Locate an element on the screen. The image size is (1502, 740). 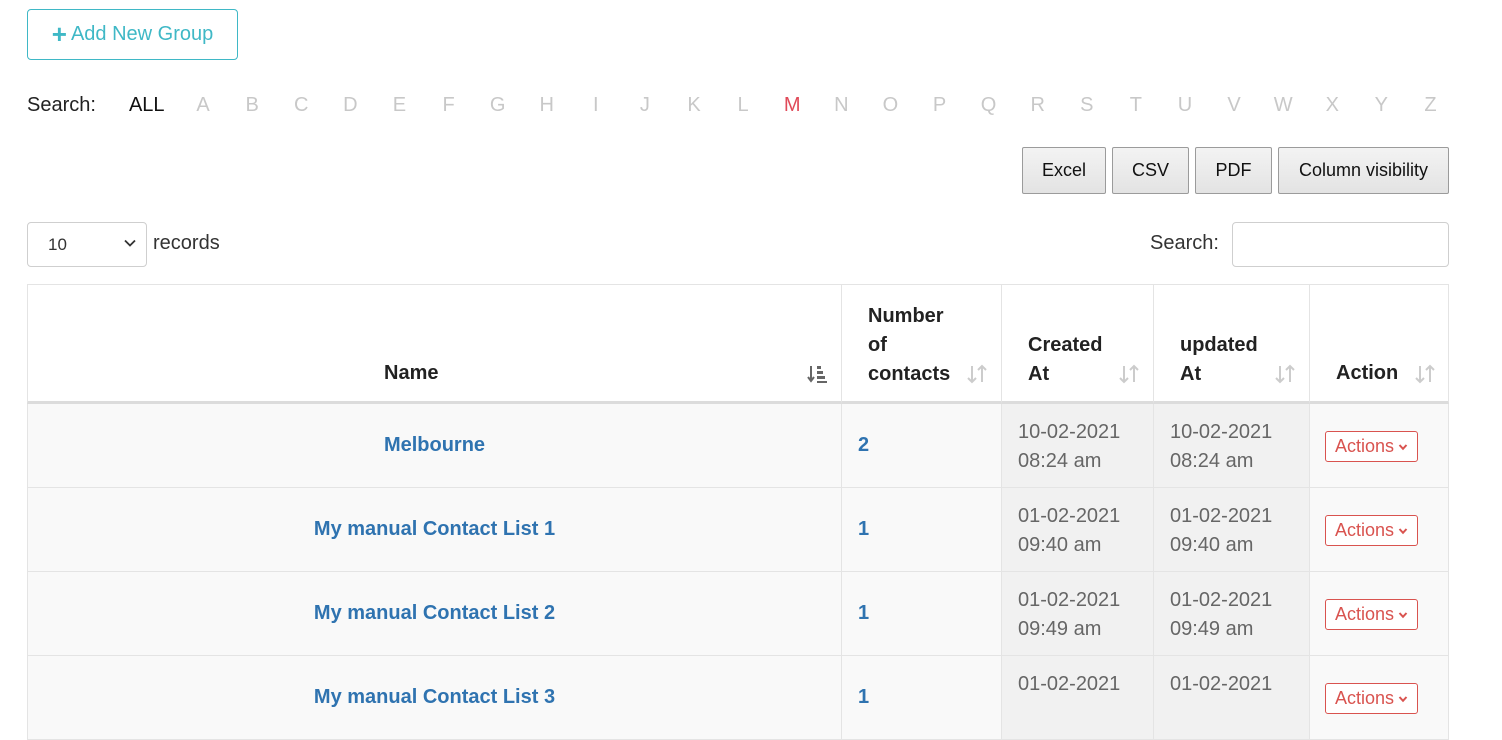
updated-datetime: 01-02-2021 09:49 am is located at coordinates (1221, 615).